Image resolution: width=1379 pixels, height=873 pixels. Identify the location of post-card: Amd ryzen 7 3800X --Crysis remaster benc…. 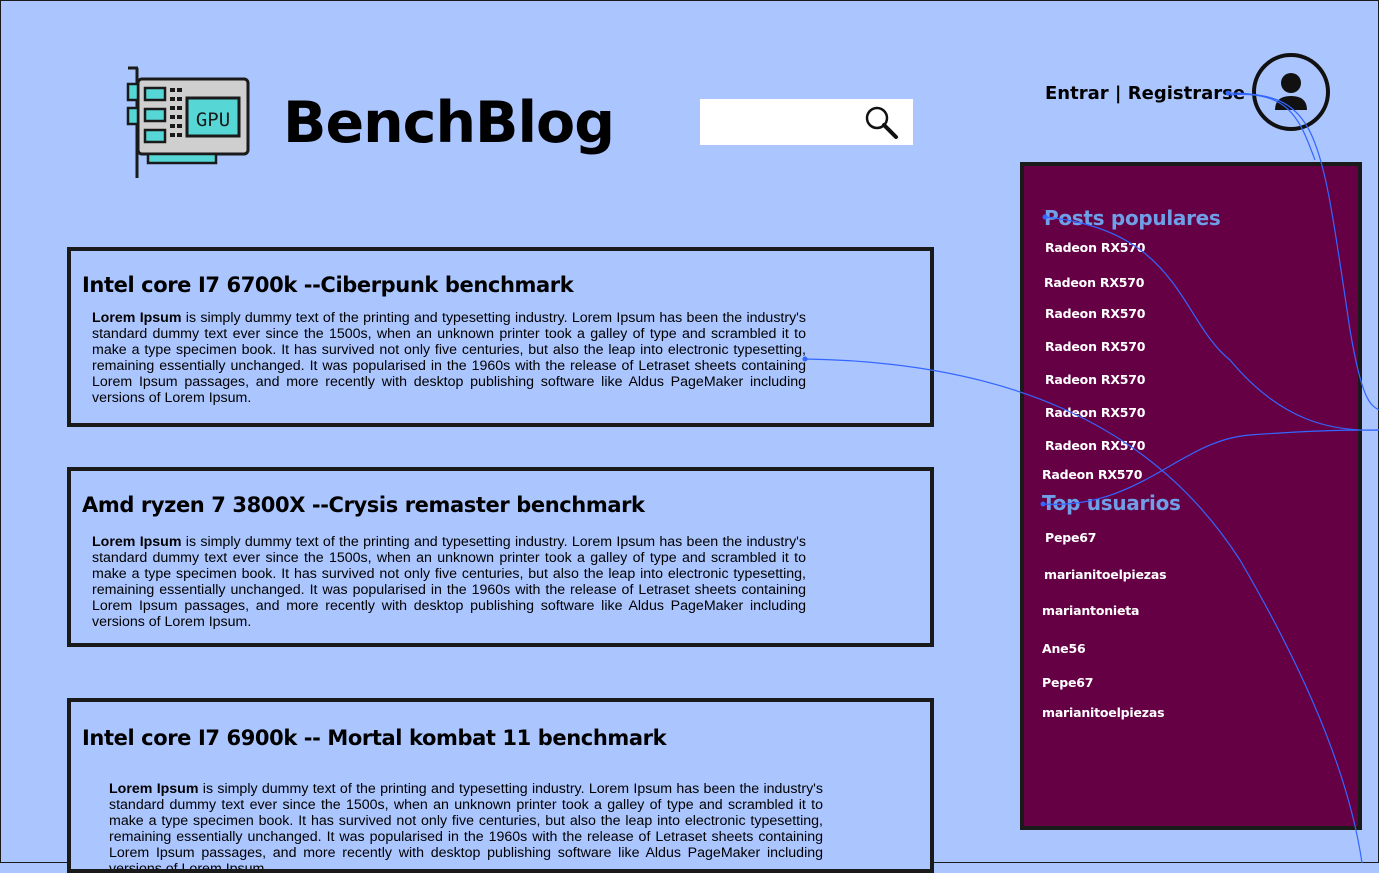
(500, 557).